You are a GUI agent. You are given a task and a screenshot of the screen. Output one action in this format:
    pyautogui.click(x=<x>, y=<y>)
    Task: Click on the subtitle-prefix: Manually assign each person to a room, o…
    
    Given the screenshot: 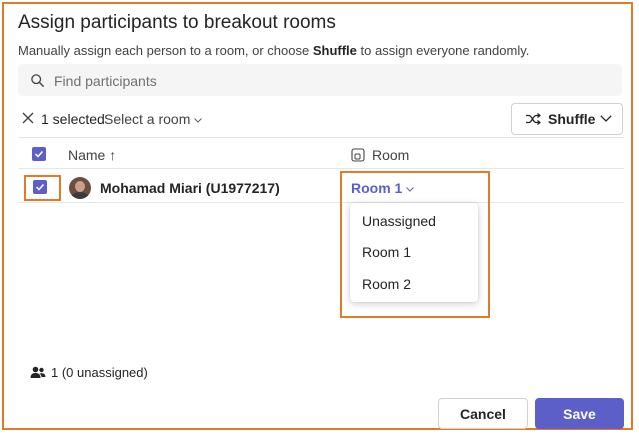 What is the action you would take?
    pyautogui.click(x=165, y=50)
    